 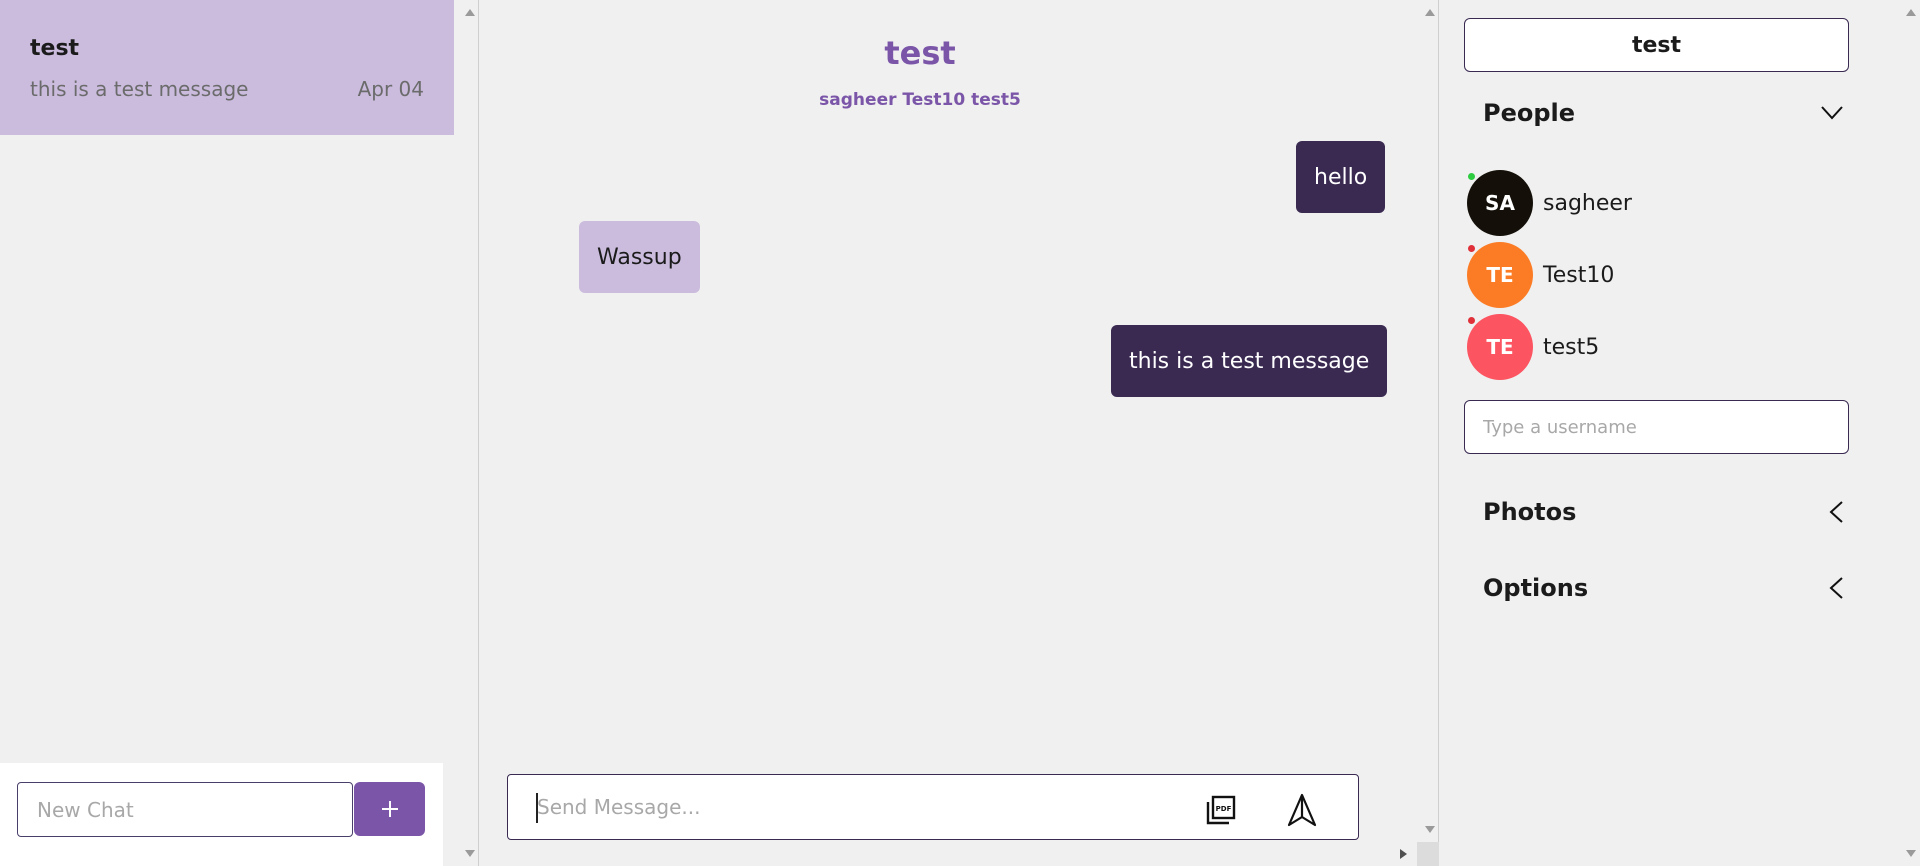 I want to click on people-section-header: People, so click(x=1663, y=113).